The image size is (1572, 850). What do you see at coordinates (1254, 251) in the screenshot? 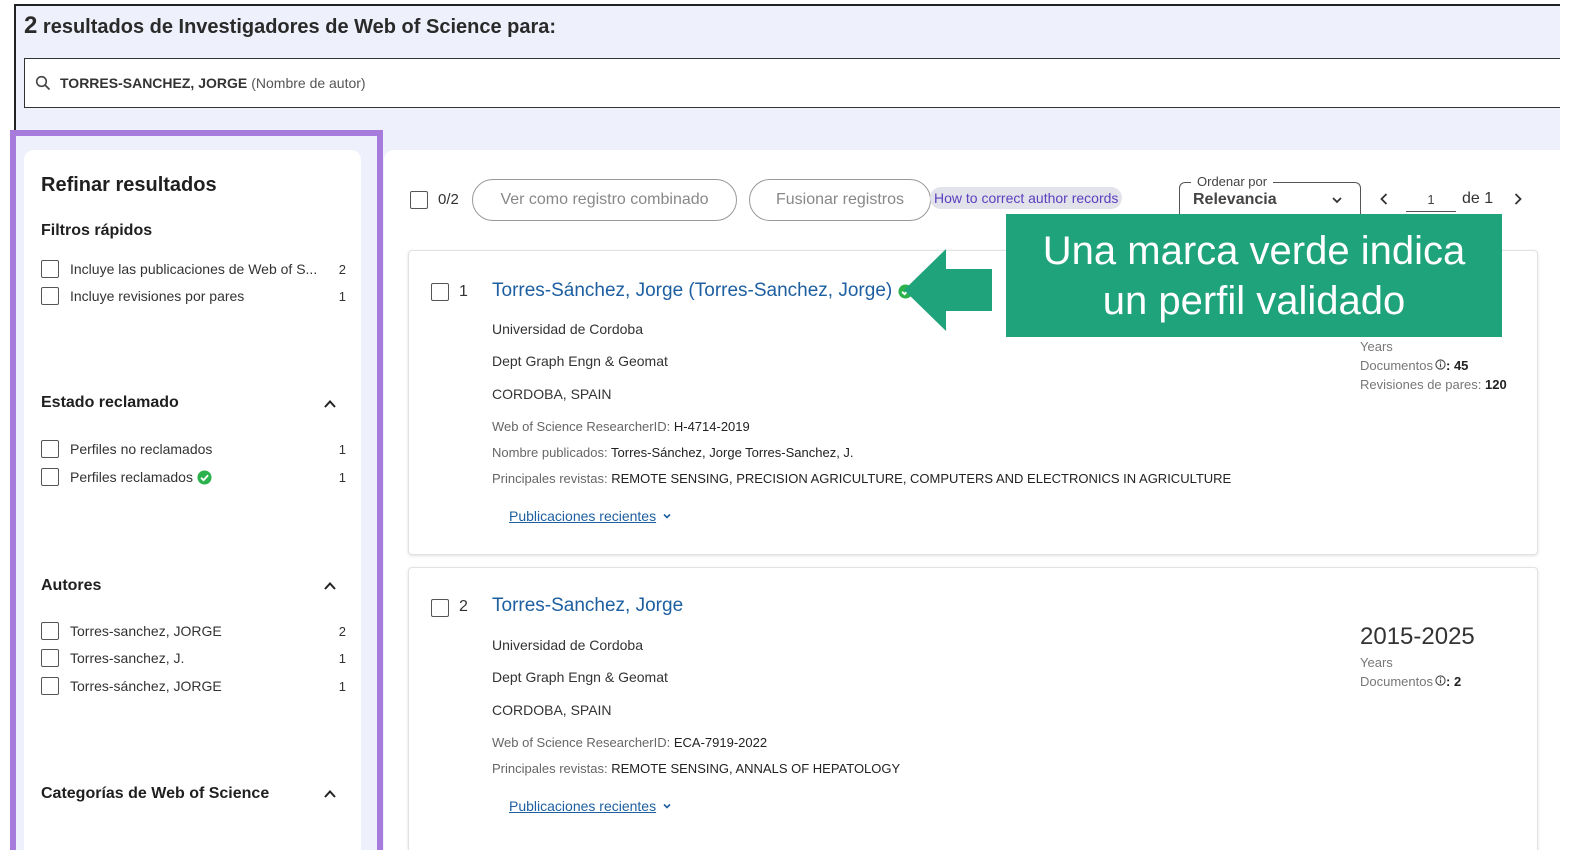
I see `callout-line-1: Una marca verde indica` at bounding box center [1254, 251].